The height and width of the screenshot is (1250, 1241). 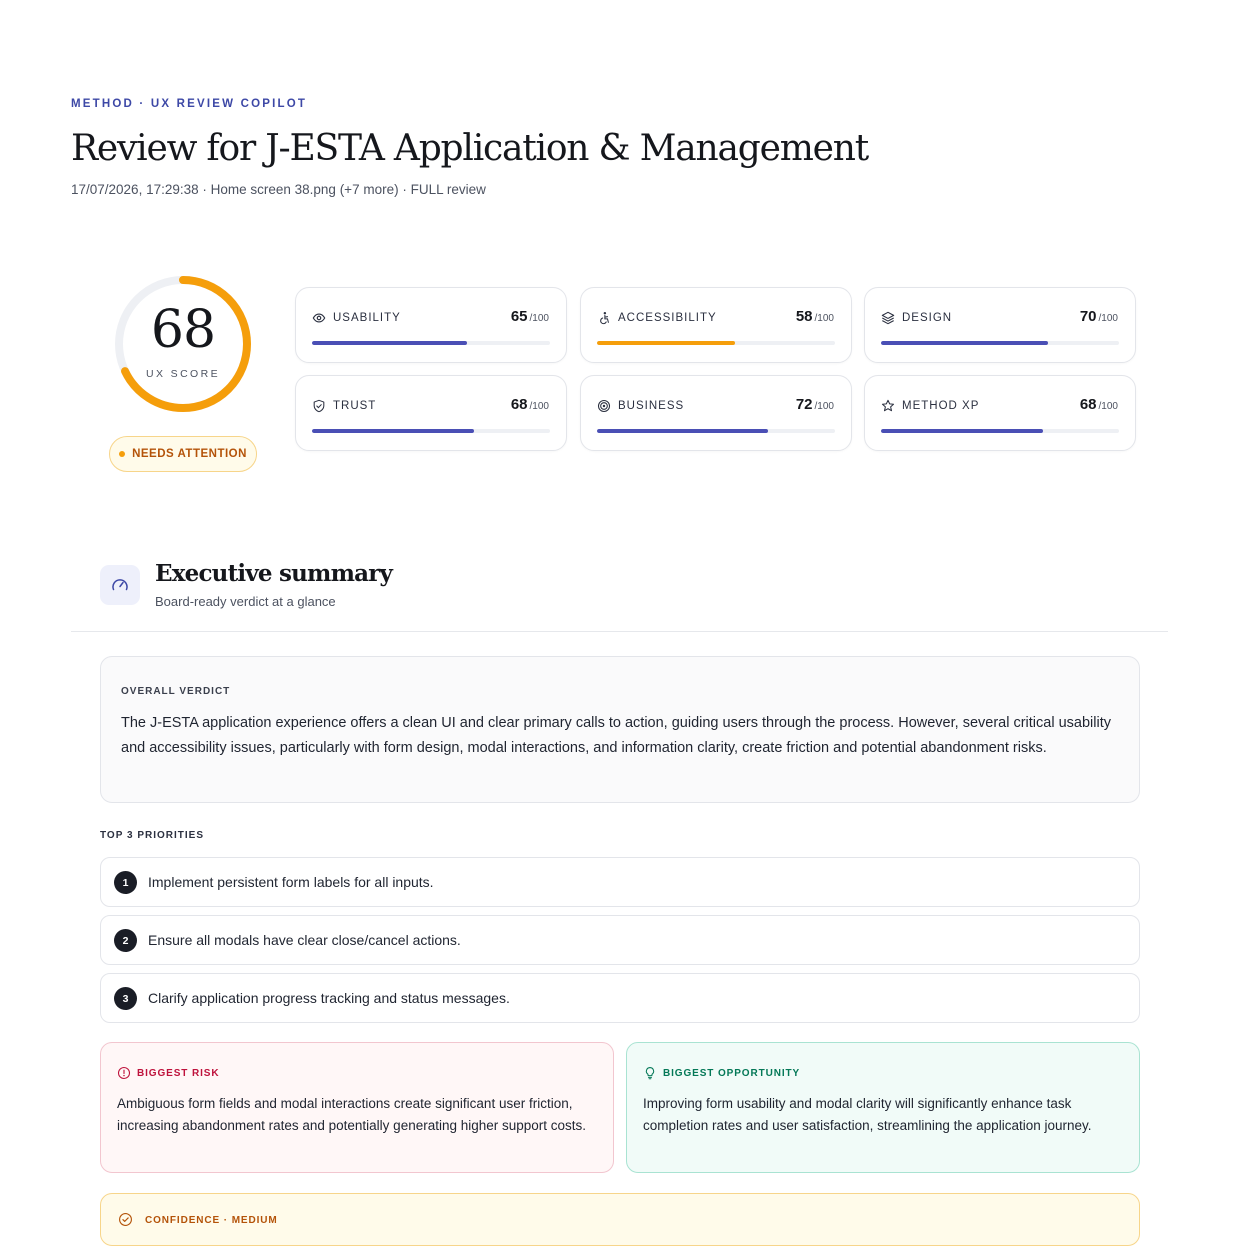 I want to click on metric-label: DESIGN, so click(x=927, y=318).